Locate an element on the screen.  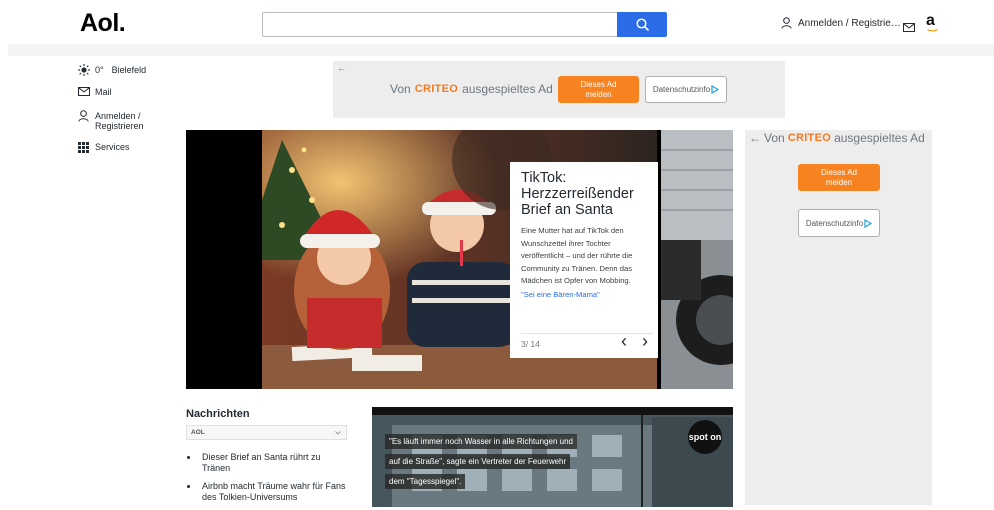
search-button is located at coordinates (642, 24).